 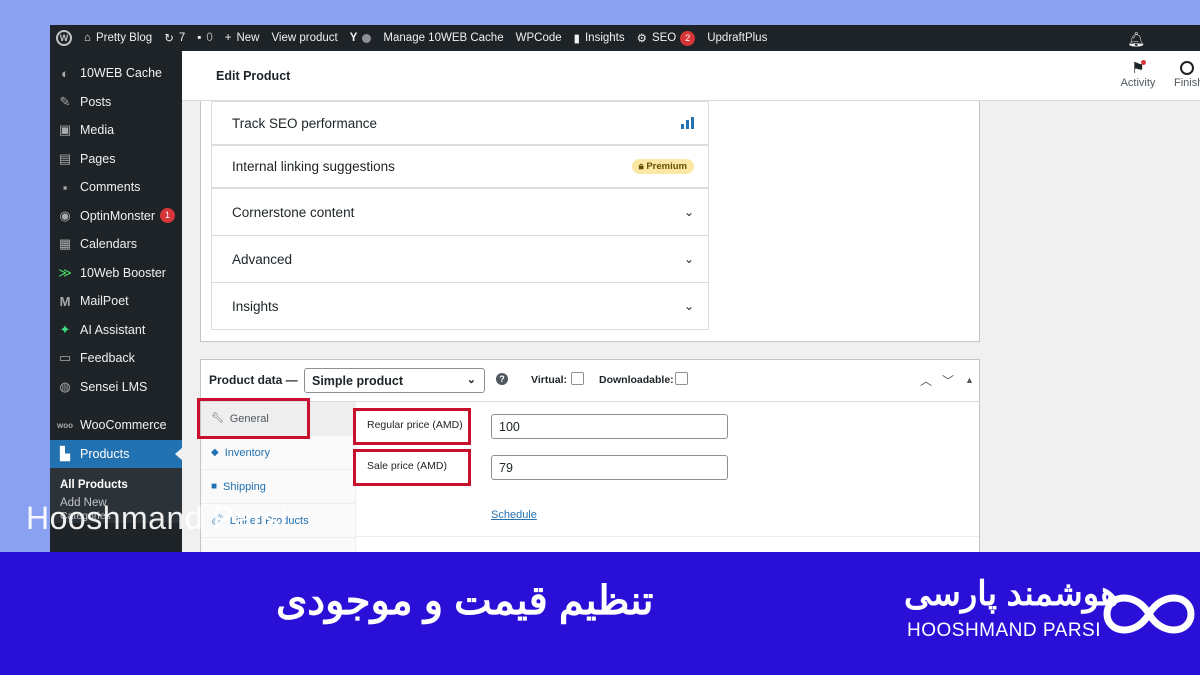 I want to click on sidebar-item-label: AI Assistant, so click(x=113, y=329).